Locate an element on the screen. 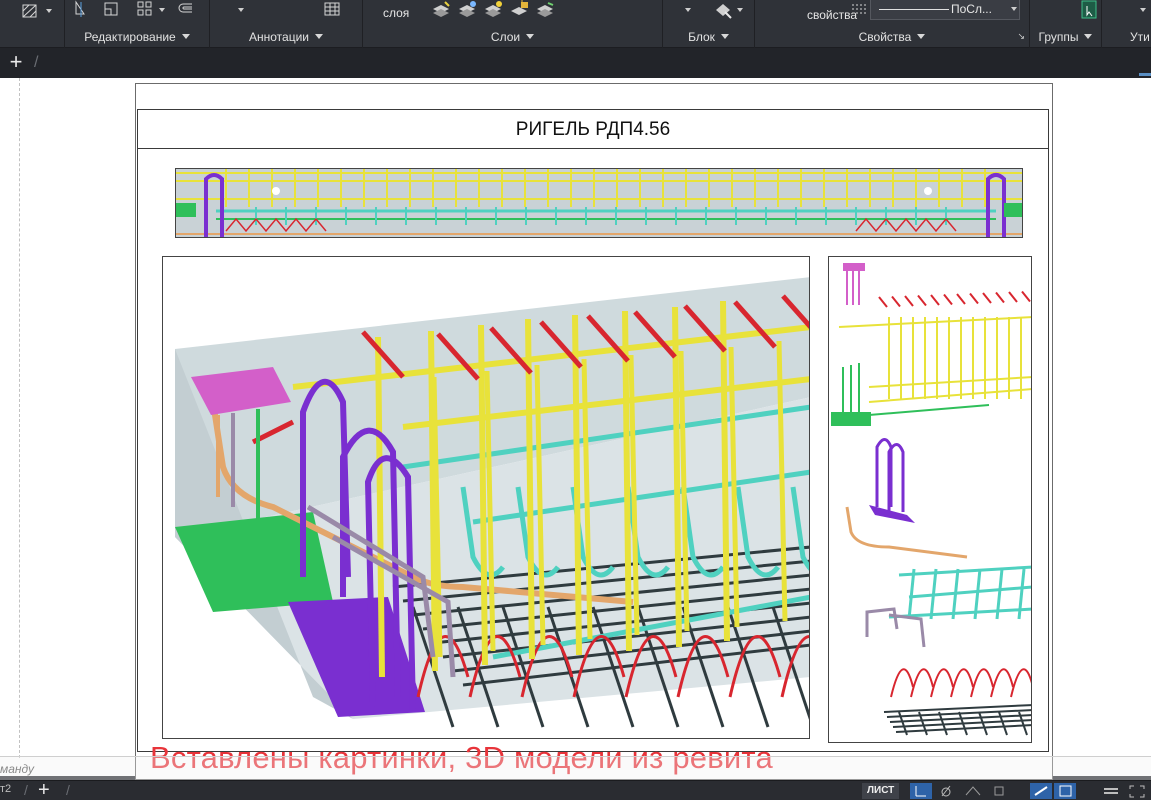 The height and width of the screenshot is (800, 1151). block-editor-icon is located at coordinates (724, 10).